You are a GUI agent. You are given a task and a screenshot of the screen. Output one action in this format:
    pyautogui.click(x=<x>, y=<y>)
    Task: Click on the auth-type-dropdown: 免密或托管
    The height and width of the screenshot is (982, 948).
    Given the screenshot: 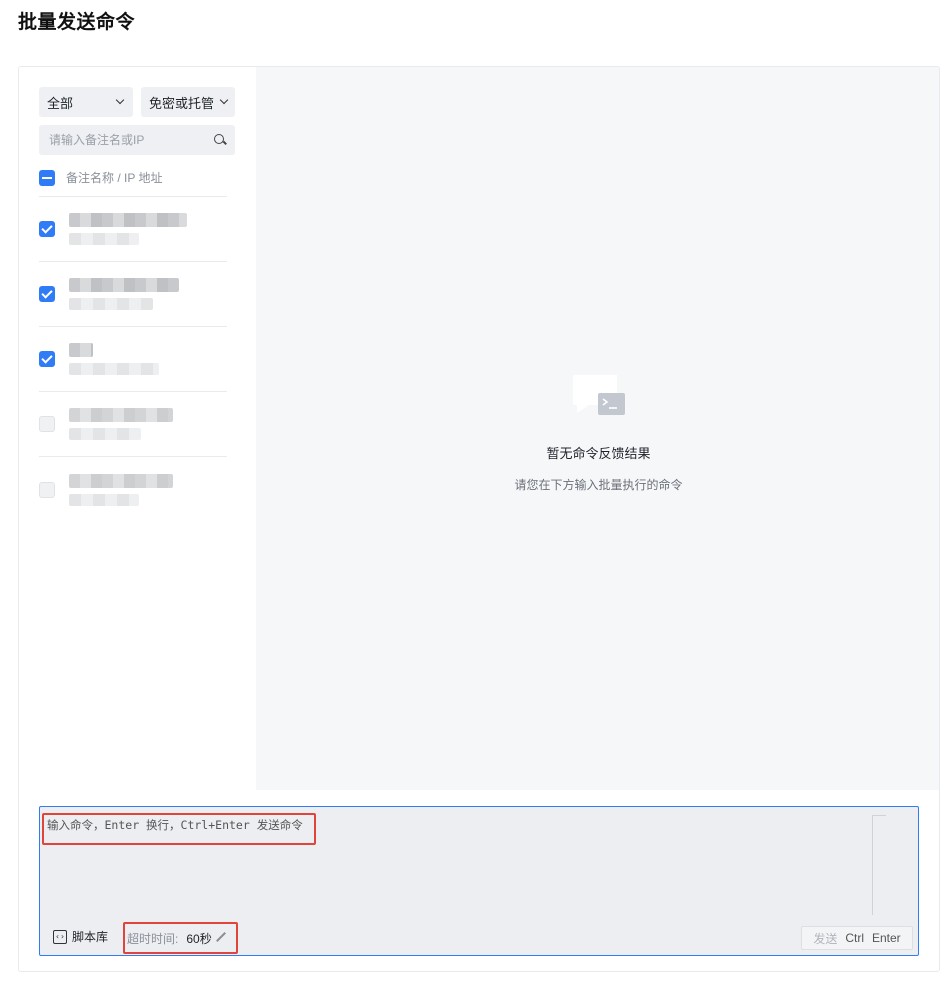 What is the action you would take?
    pyautogui.click(x=188, y=102)
    